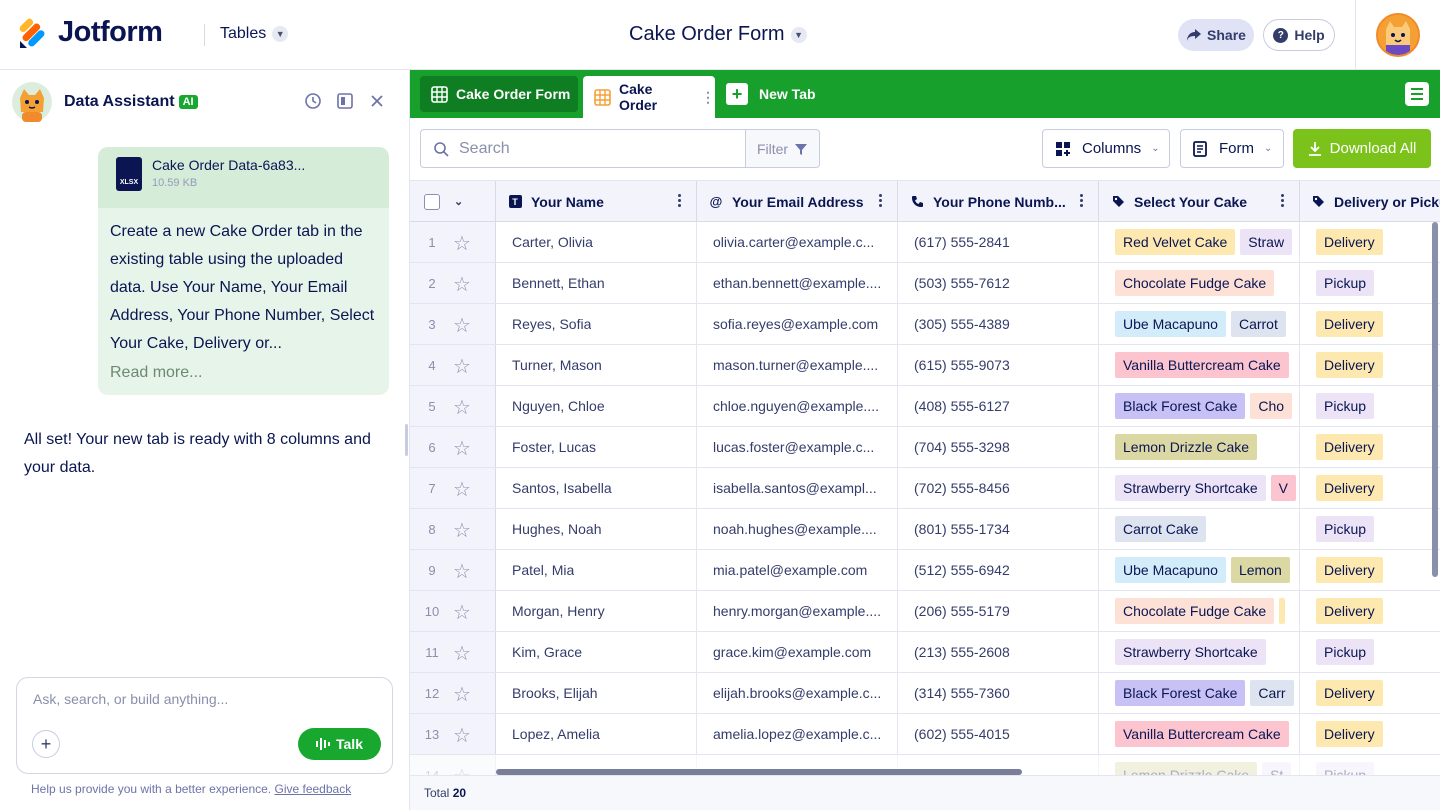  I want to click on panel-toggle-icon, so click(345, 101).